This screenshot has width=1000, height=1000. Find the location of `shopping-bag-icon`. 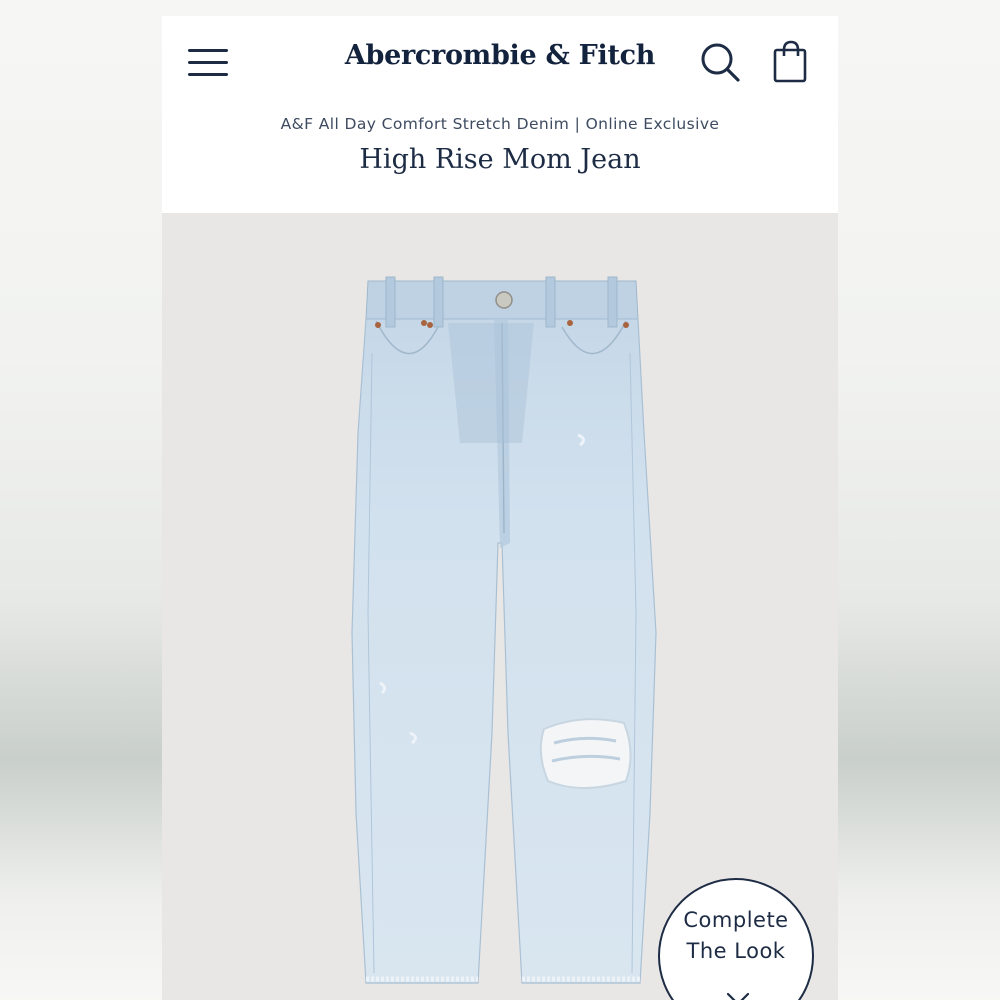

shopping-bag-icon is located at coordinates (790, 62).